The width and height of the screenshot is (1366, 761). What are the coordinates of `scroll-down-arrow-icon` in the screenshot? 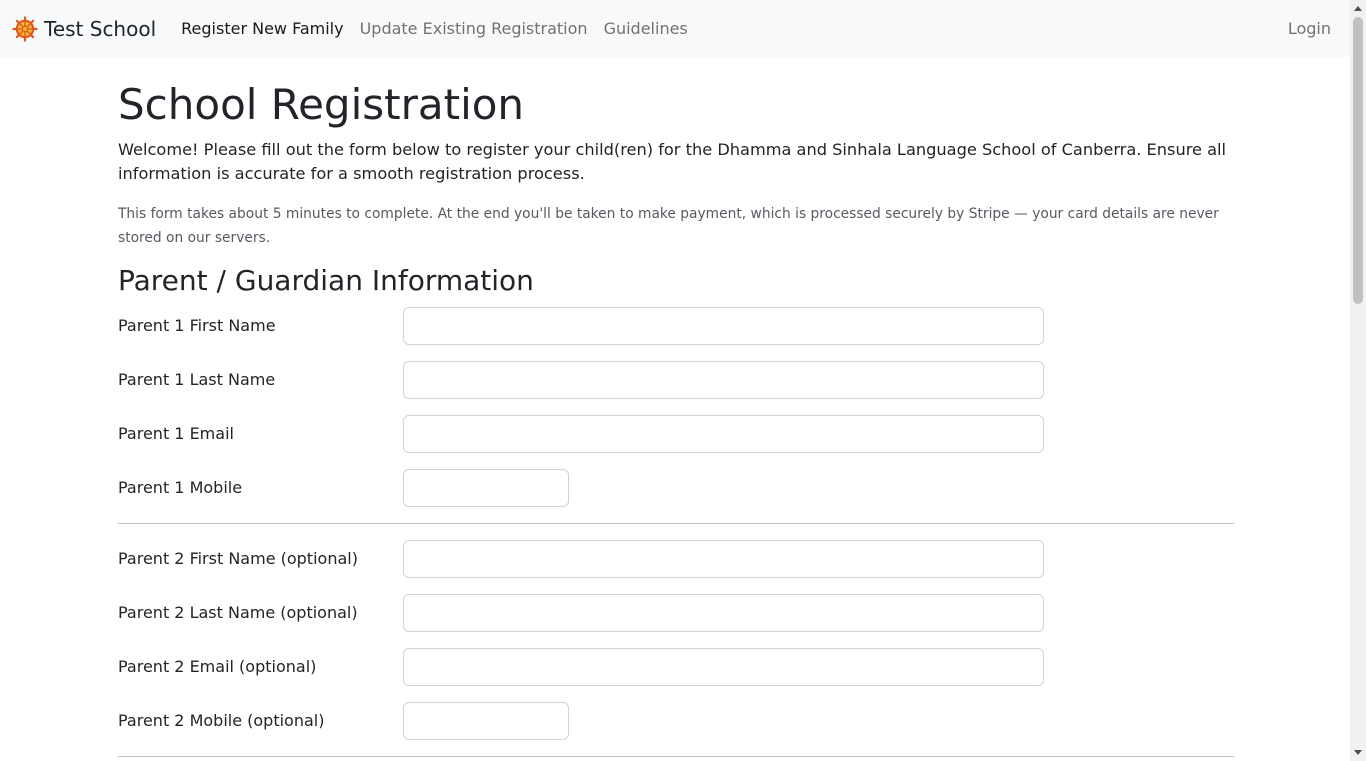 It's located at (1358, 752).